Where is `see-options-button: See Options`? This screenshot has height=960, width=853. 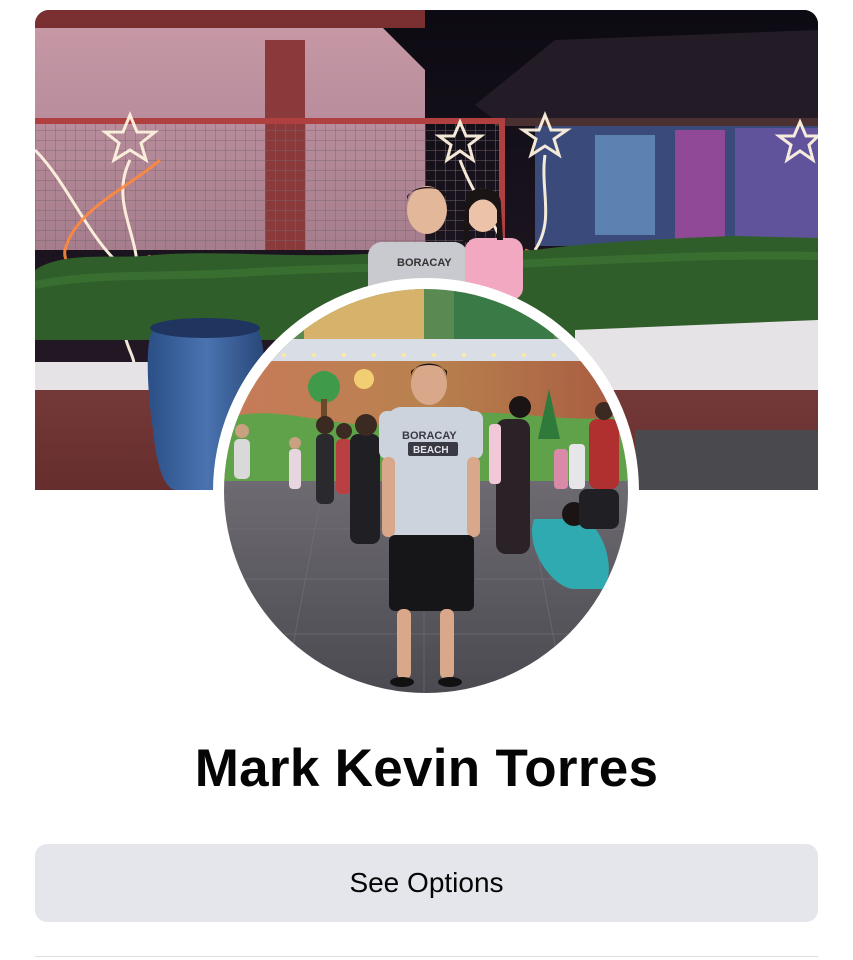 see-options-button: See Options is located at coordinates (426, 883).